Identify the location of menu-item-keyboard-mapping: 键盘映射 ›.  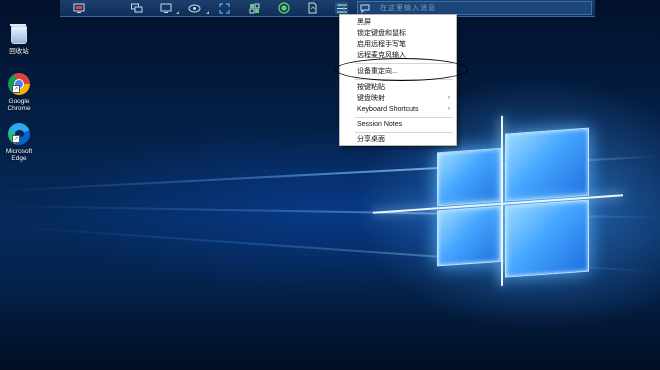
(398, 98).